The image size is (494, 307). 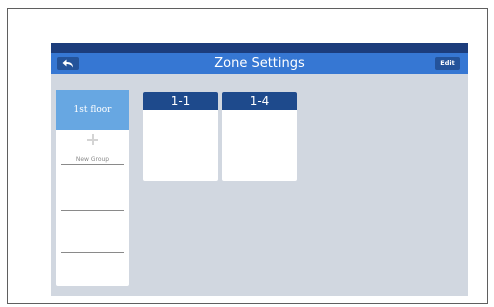 I want to click on plus-icon, so click(x=92, y=139).